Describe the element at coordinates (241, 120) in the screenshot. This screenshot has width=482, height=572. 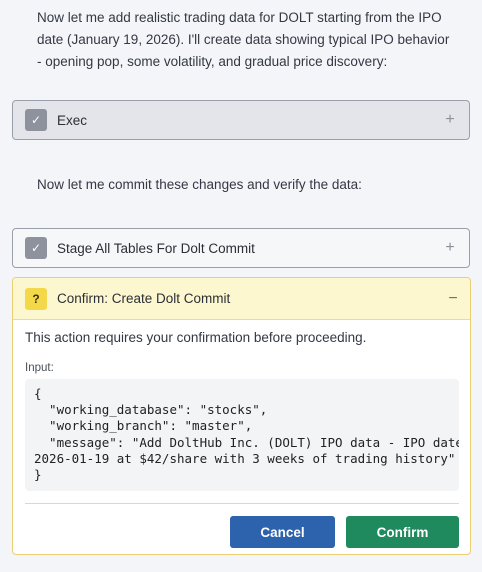
I see `tool-call-exec: ✓ Exec +` at that location.